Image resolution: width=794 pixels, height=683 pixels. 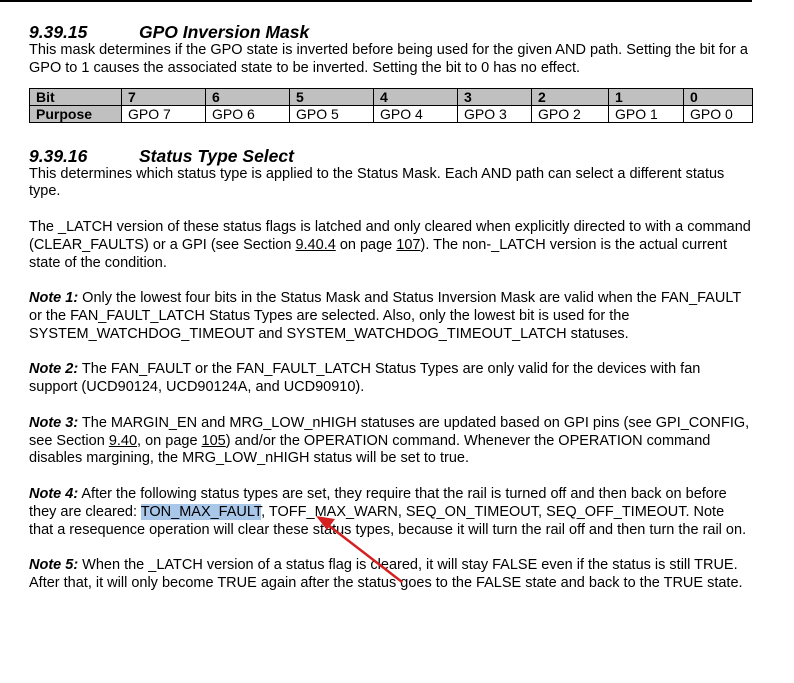 I want to click on section-title: GPO Inversion Mask, so click(x=224, y=32).